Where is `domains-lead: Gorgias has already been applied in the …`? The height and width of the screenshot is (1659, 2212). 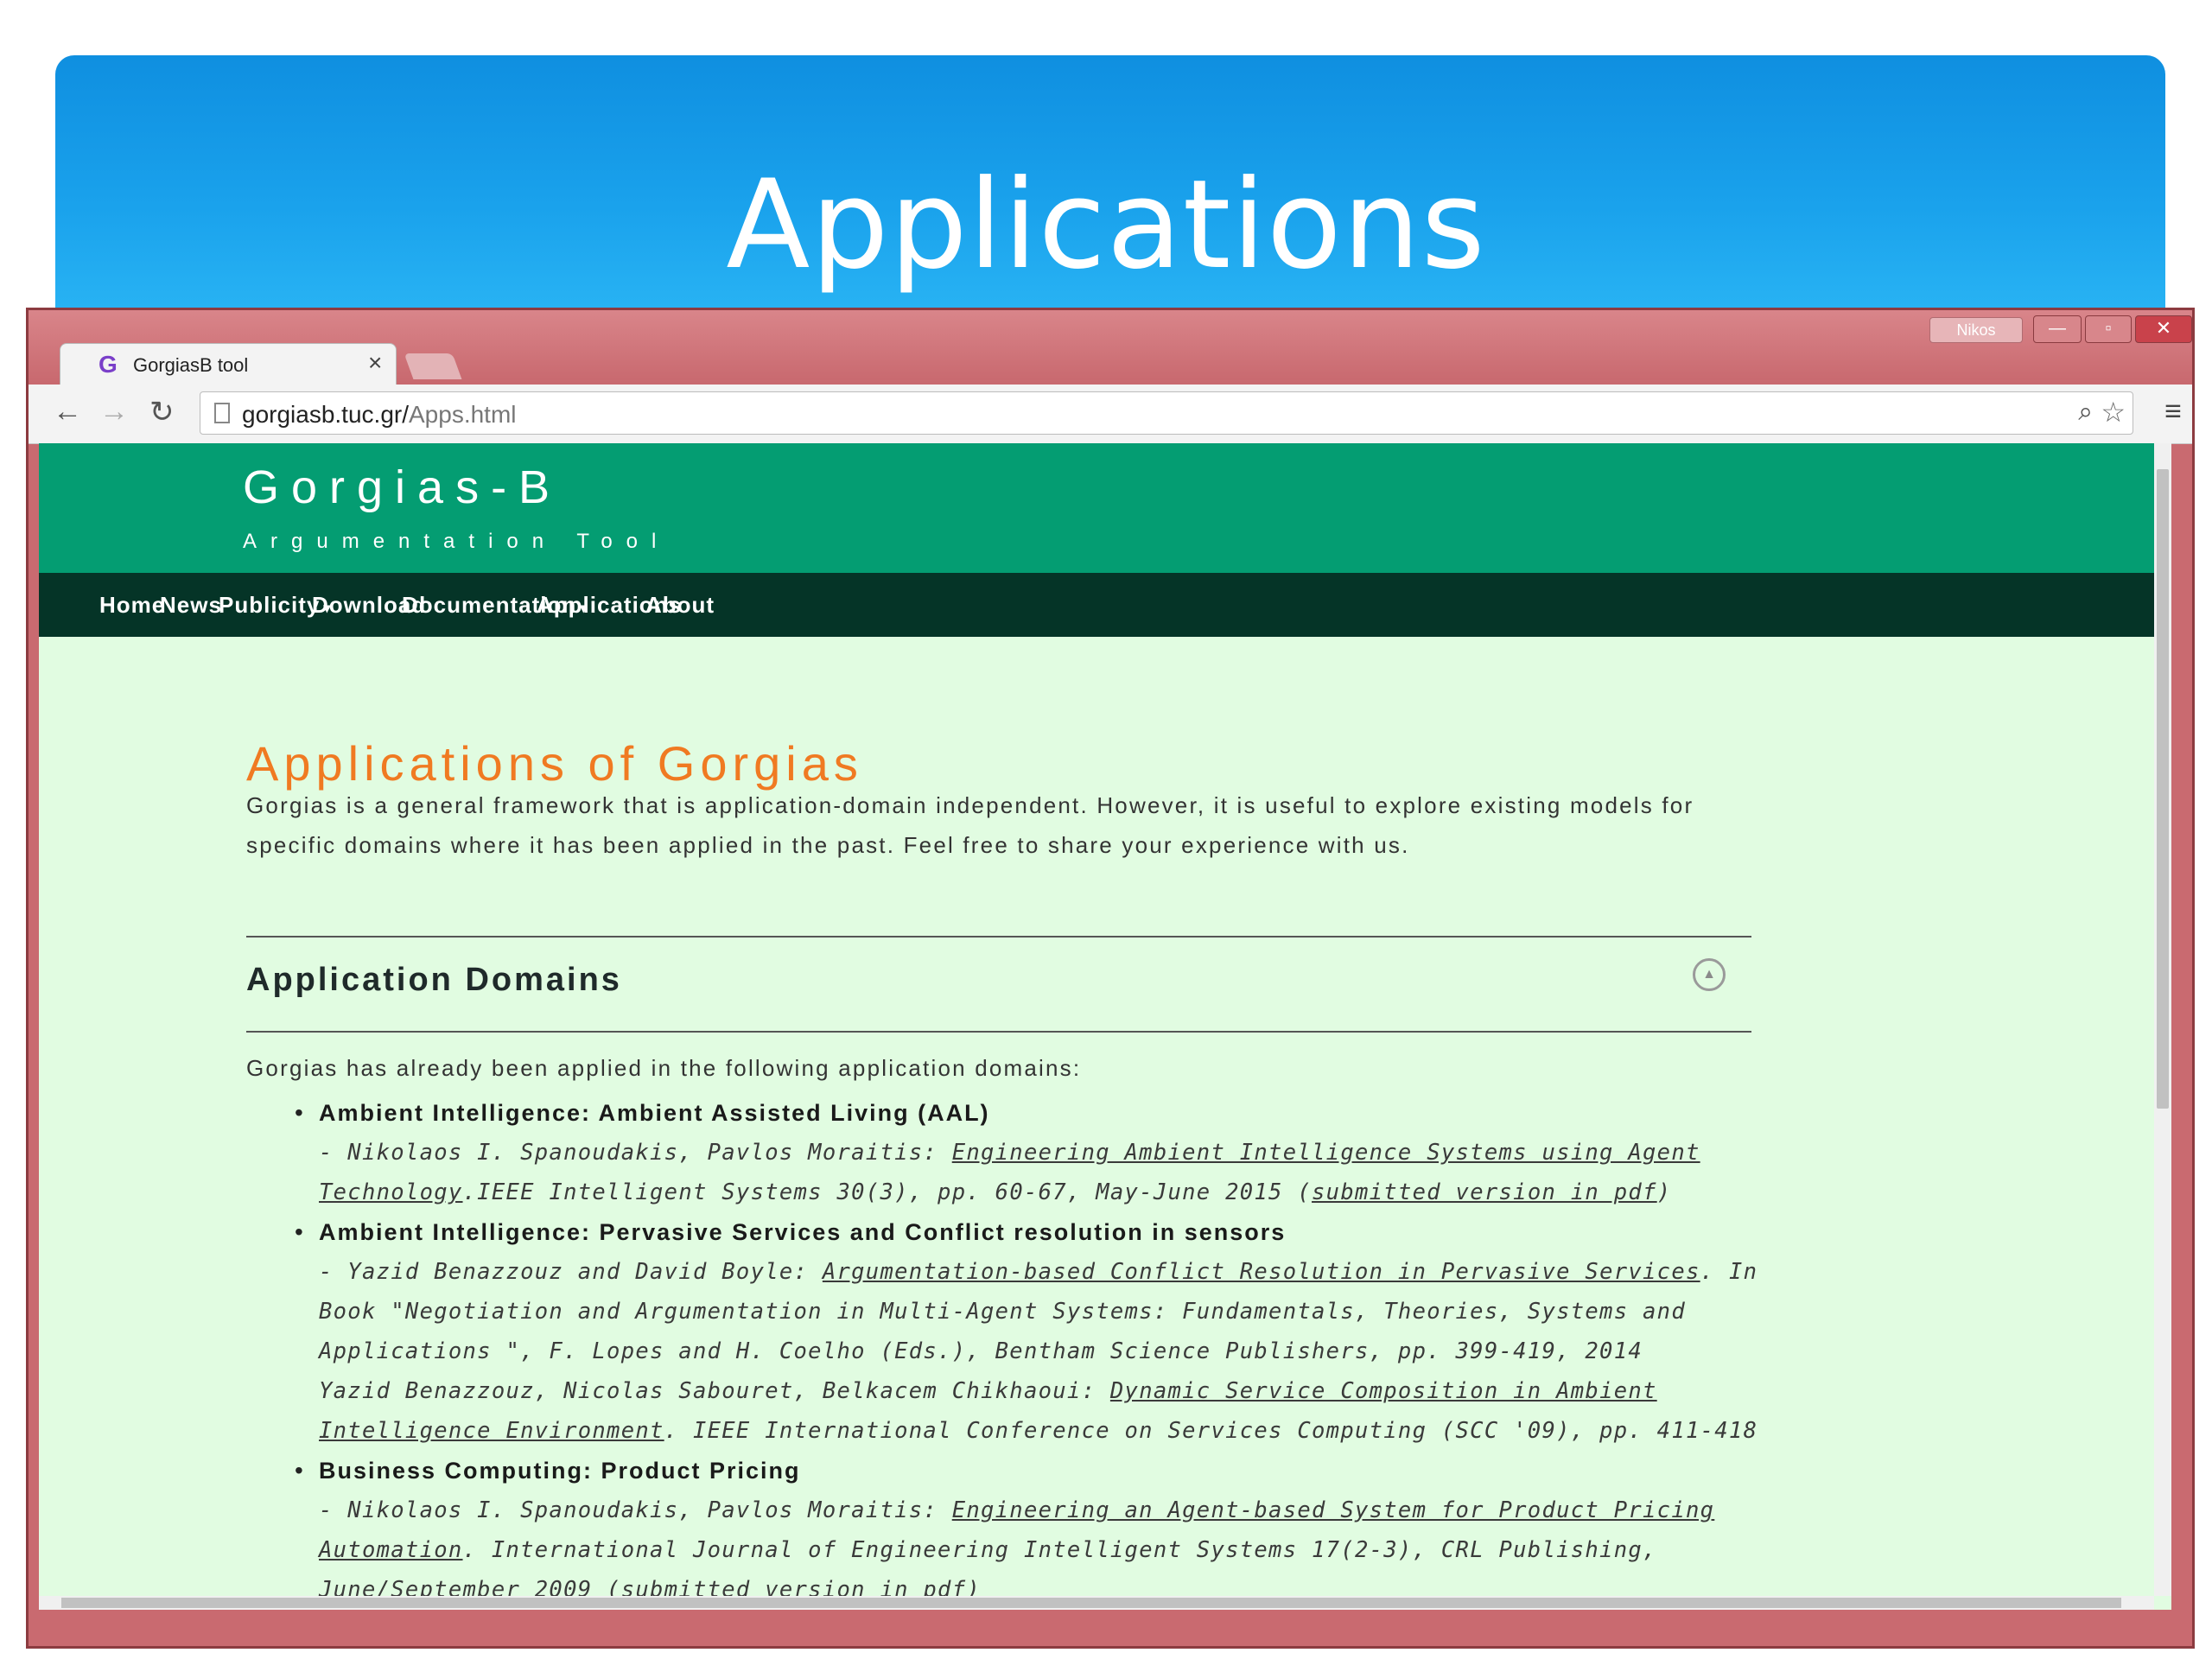 domains-lead: Gorgias has already been applied in the … is located at coordinates (664, 1068).